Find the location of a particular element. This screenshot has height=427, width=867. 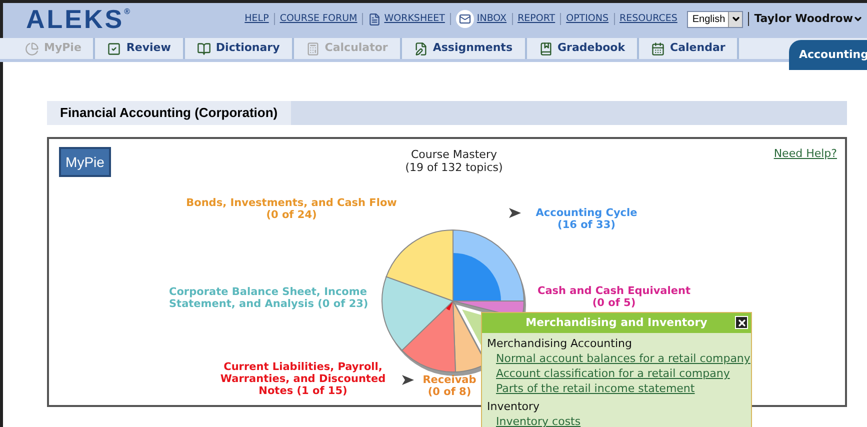

document-pencil-icon is located at coordinates (421, 49).